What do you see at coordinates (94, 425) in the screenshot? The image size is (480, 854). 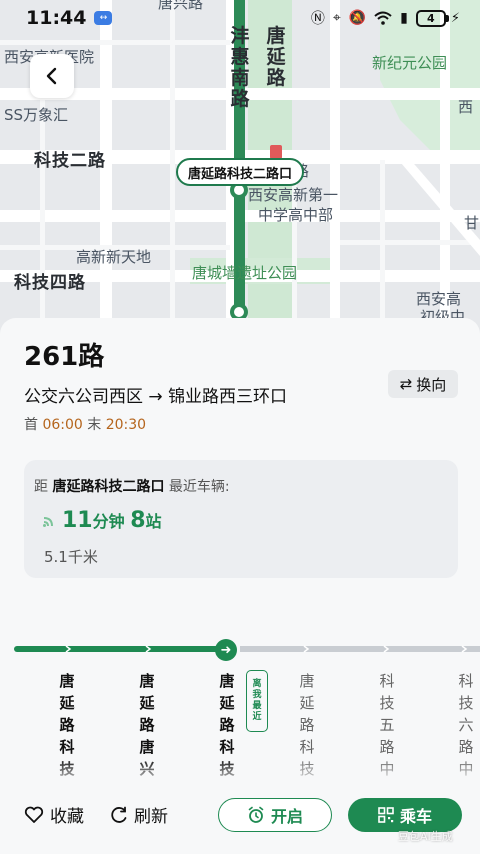 I see `last-bus-label: 末` at bounding box center [94, 425].